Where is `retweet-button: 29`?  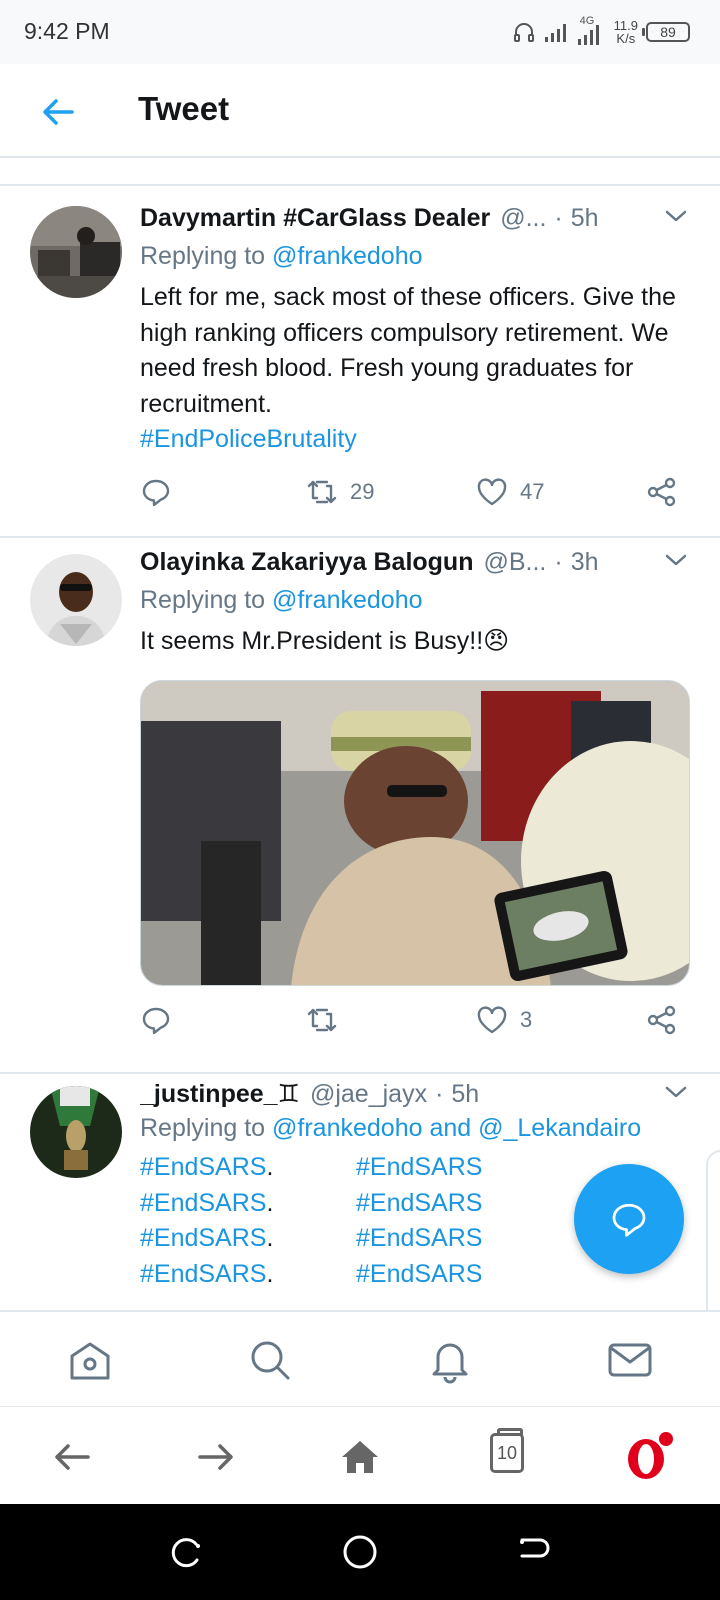
retweet-button: 29 is located at coordinates (340, 492).